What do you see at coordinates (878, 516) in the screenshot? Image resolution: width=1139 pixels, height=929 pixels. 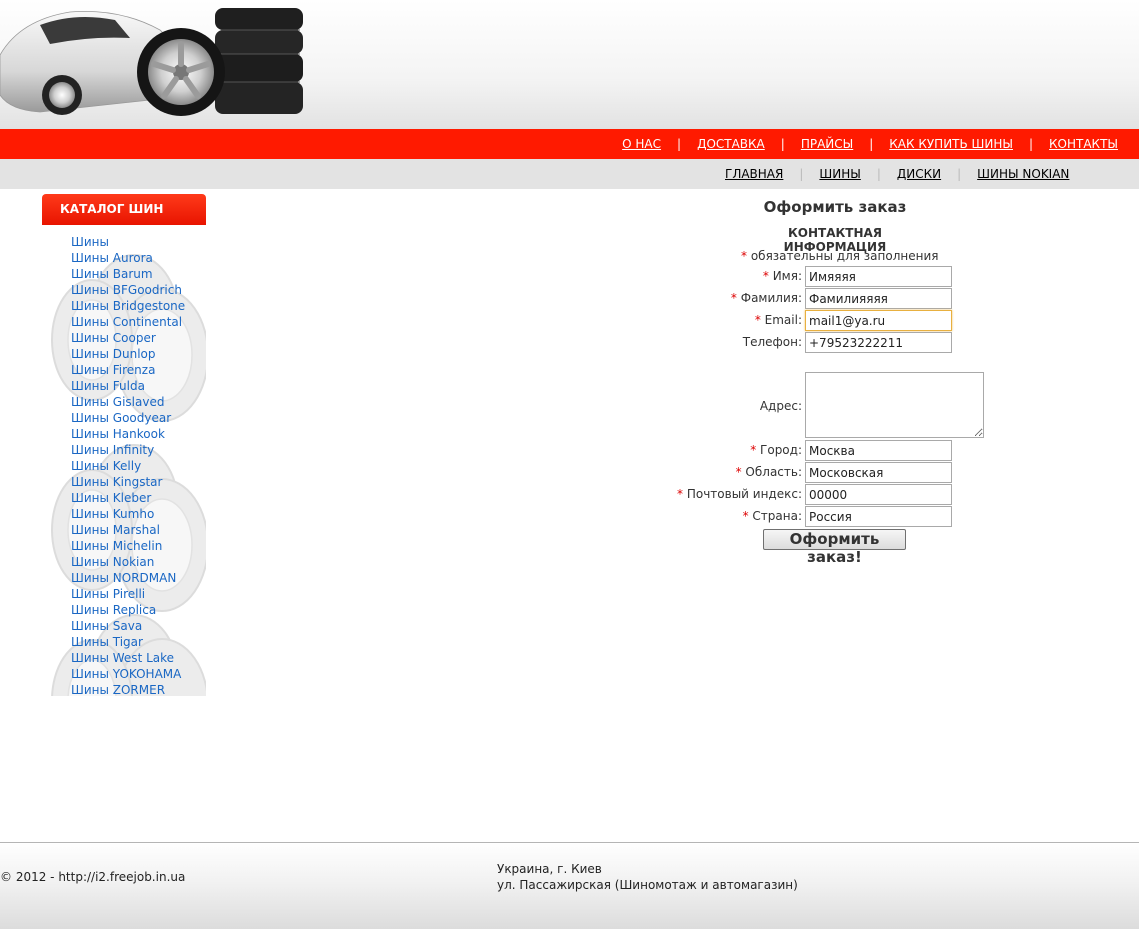 I see `country-input` at bounding box center [878, 516].